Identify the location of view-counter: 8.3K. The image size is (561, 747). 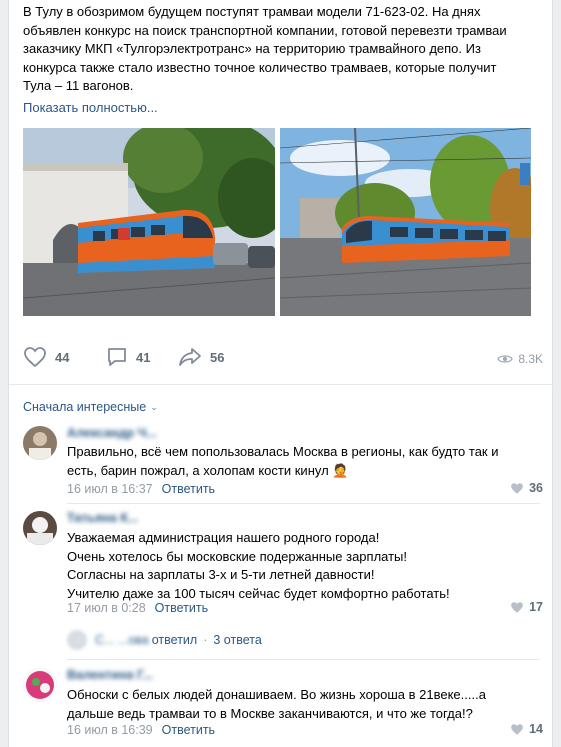
(520, 359).